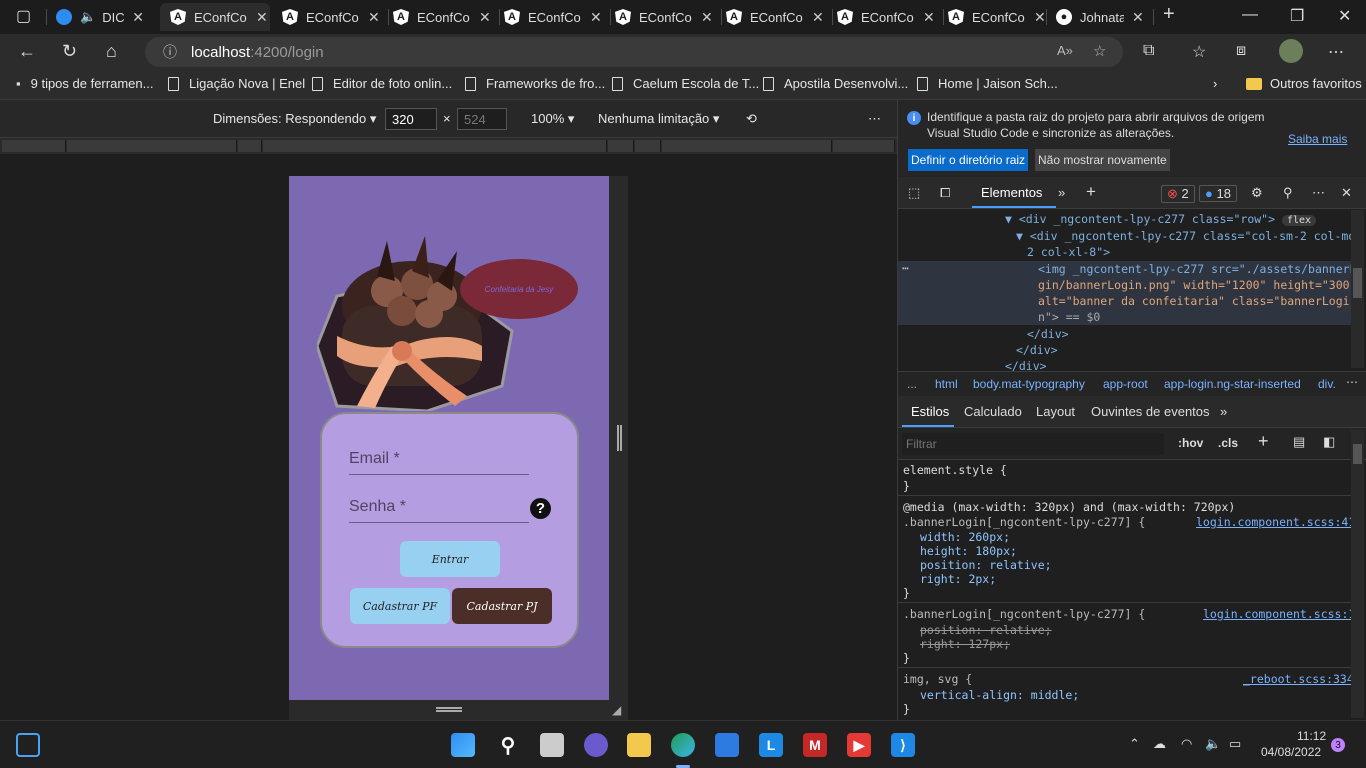  What do you see at coordinates (1317, 139) in the screenshot?
I see `learn-more-link: Saiba mais` at bounding box center [1317, 139].